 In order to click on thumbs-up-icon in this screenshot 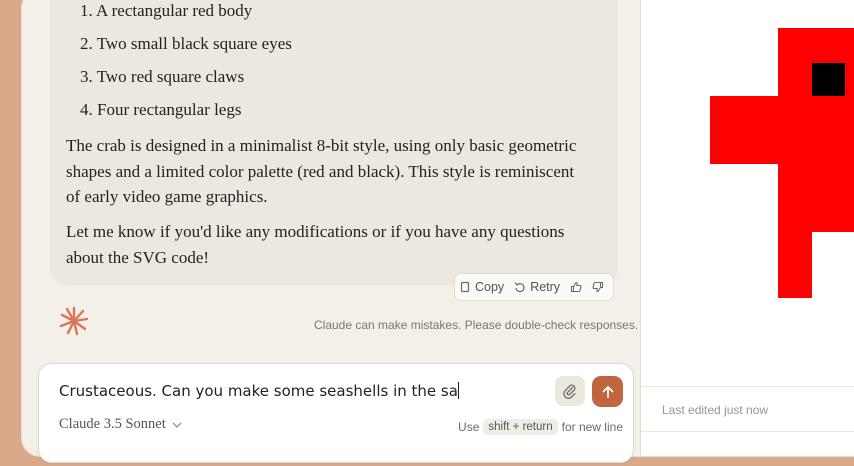, I will do `click(576, 287)`.